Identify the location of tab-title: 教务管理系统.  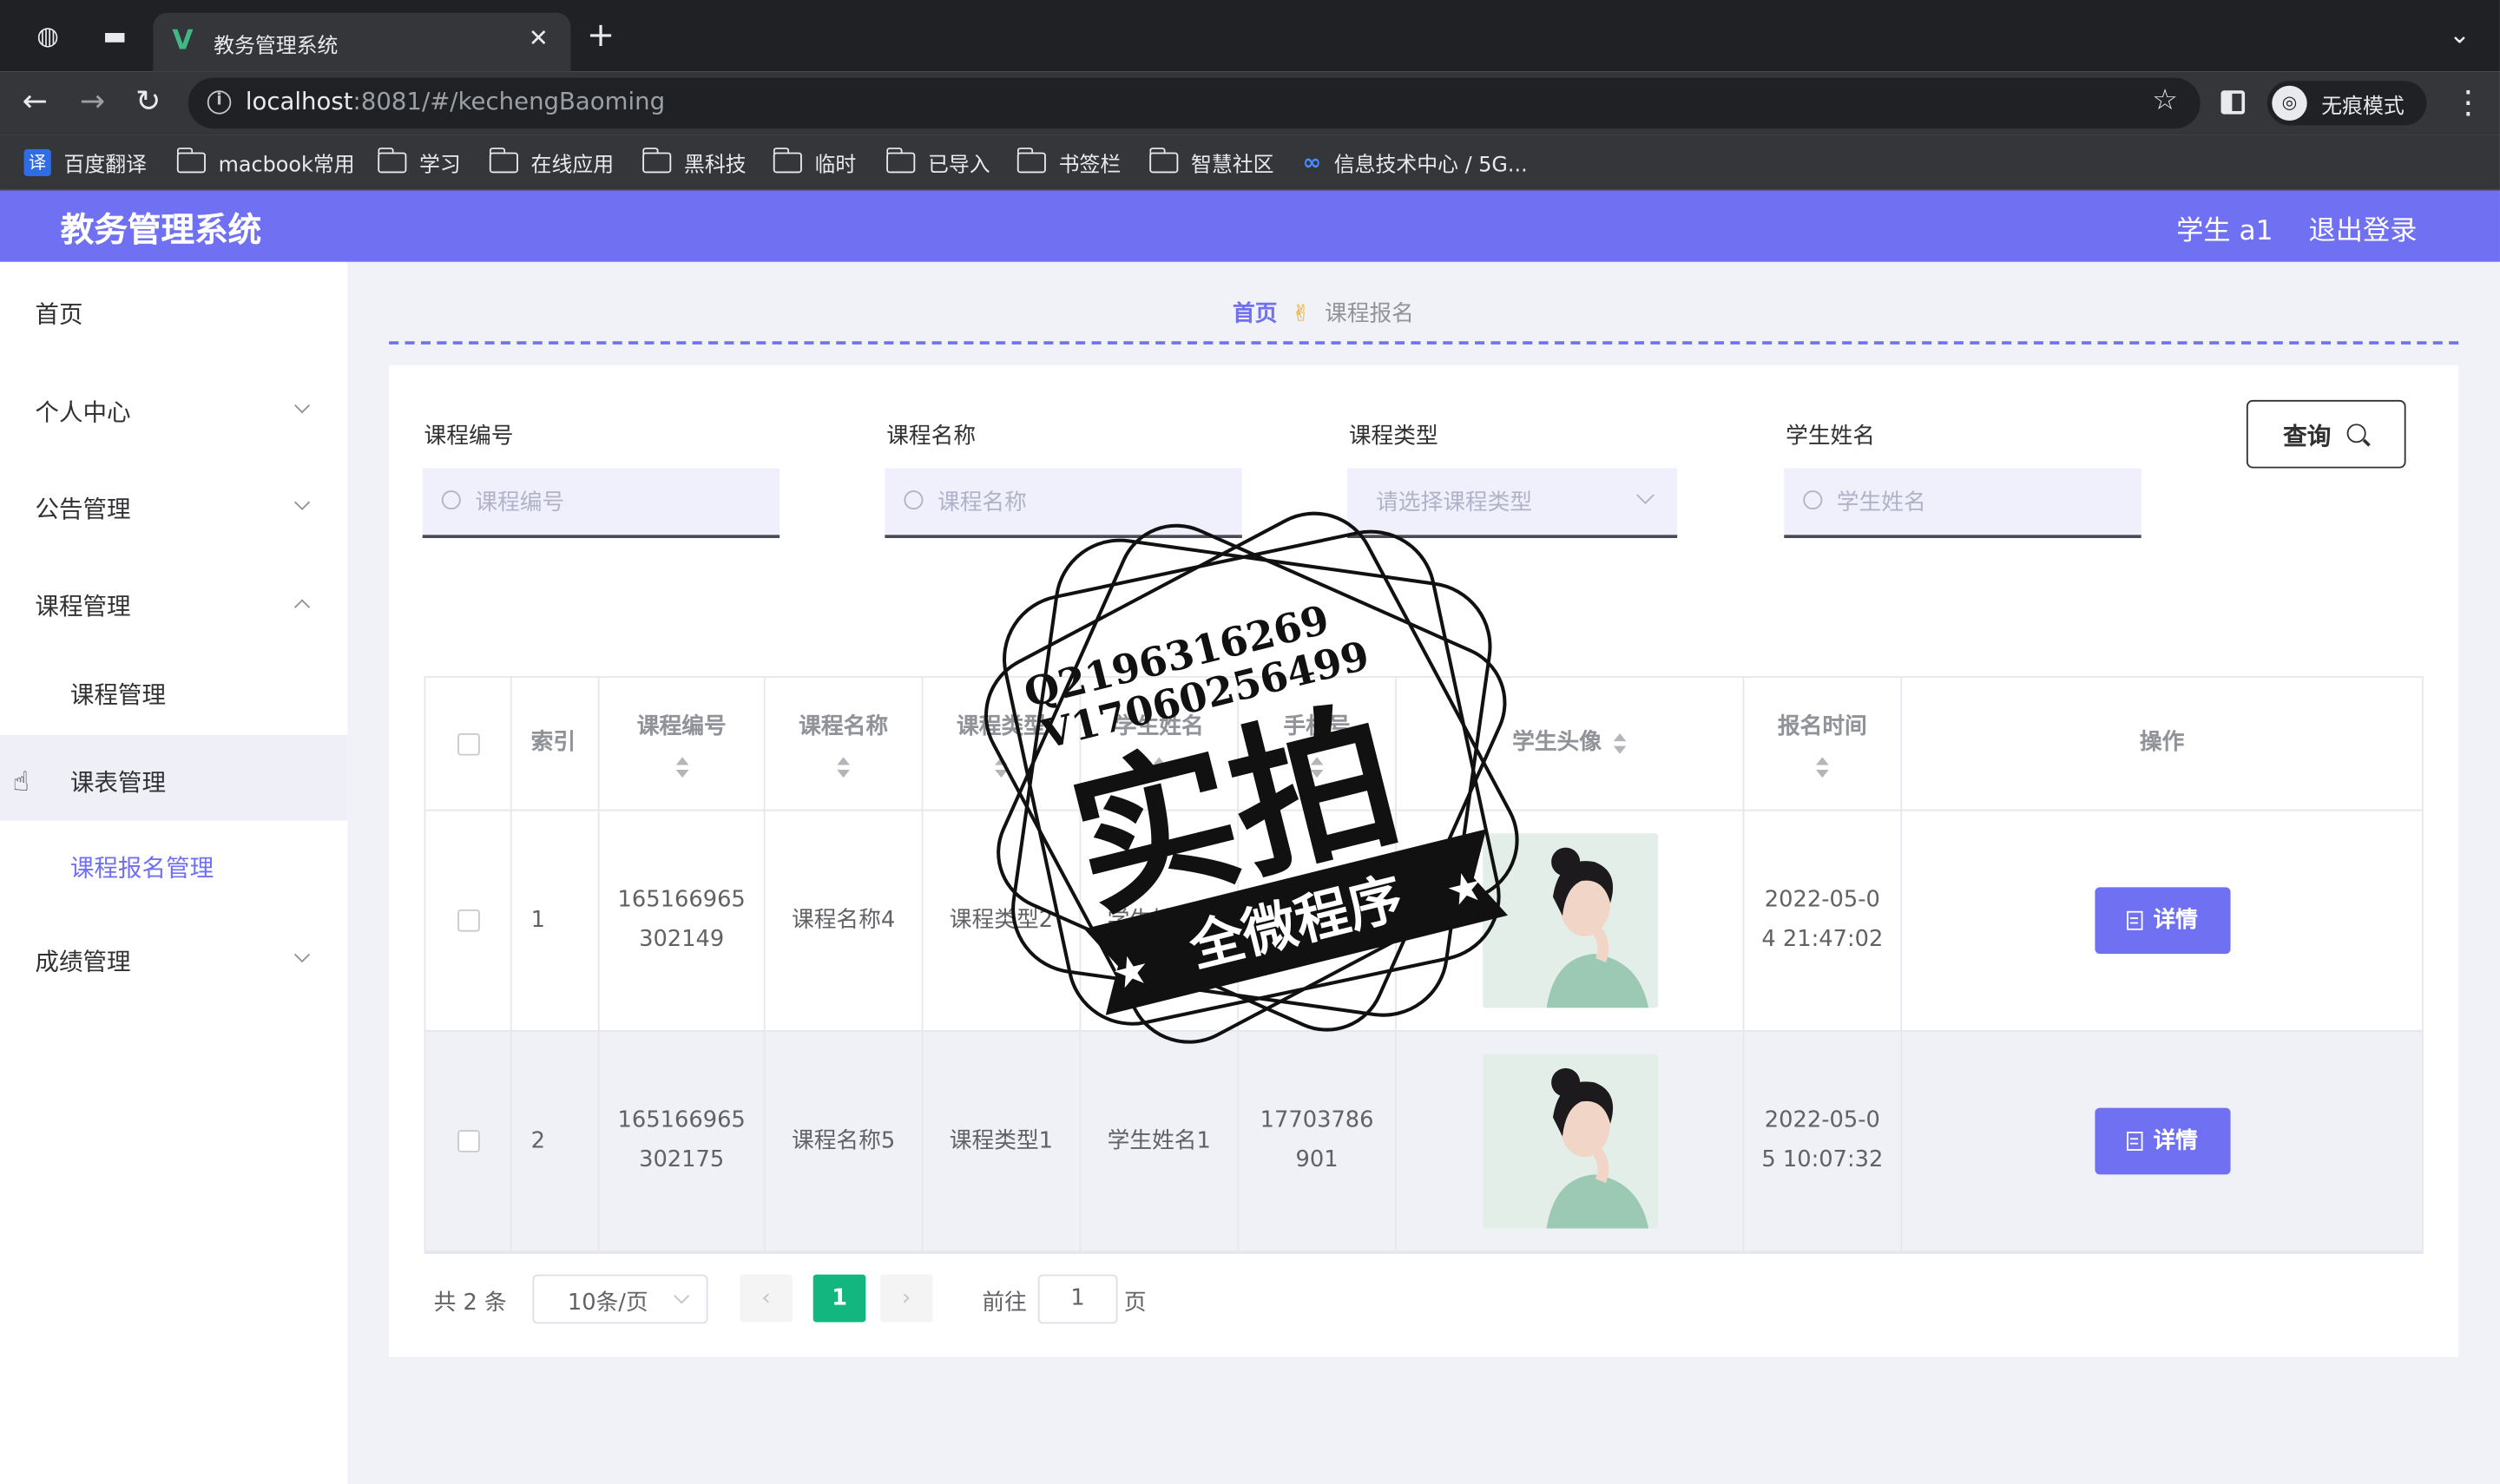
(276, 47).